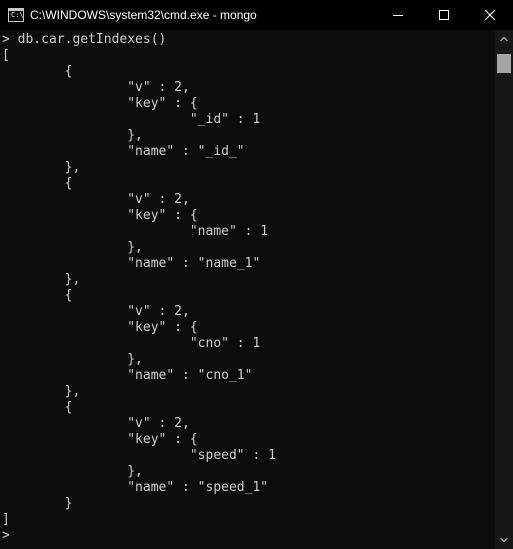 This screenshot has width=513, height=549. I want to click on minimize-button, so click(398, 15).